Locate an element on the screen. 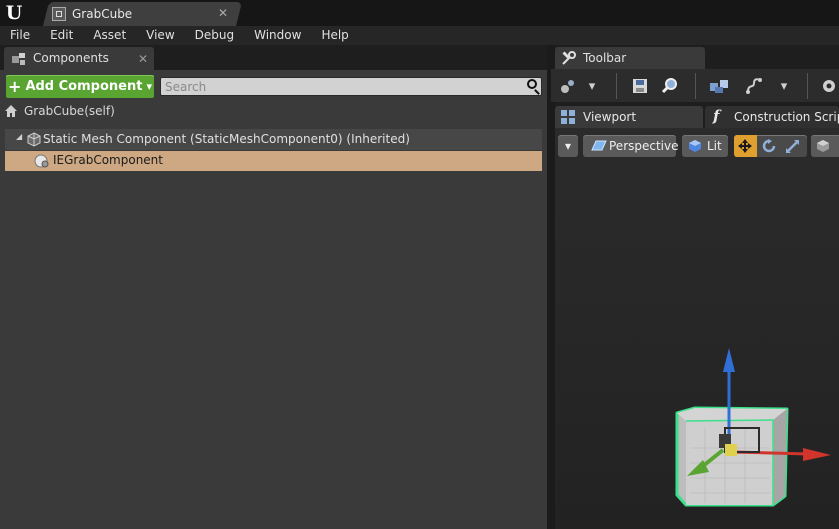  blueprint-toolbar: ▾ ▾ is located at coordinates (695, 85).